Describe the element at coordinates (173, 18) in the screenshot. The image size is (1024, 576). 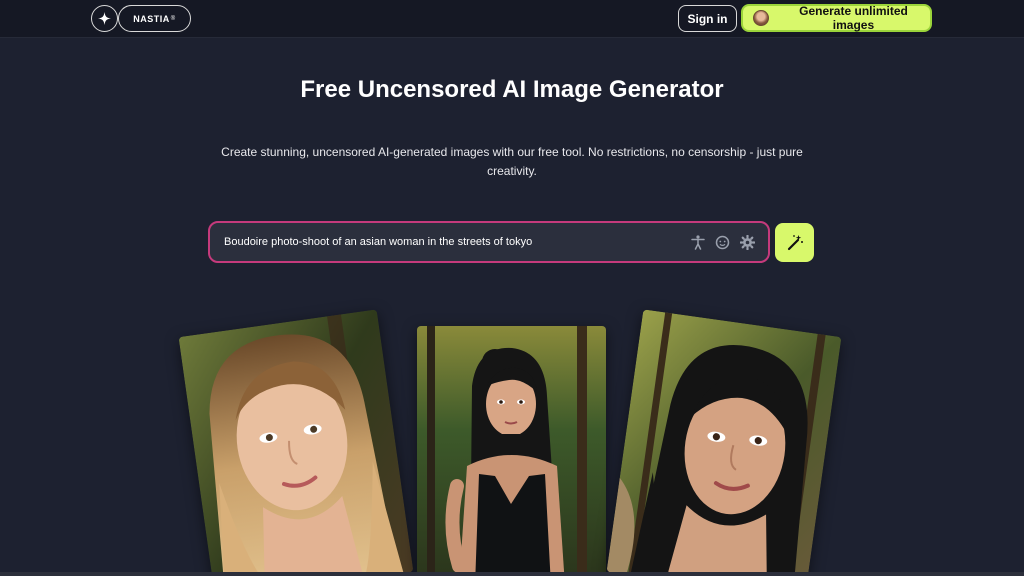
I see `registered-mark: ®` at that location.